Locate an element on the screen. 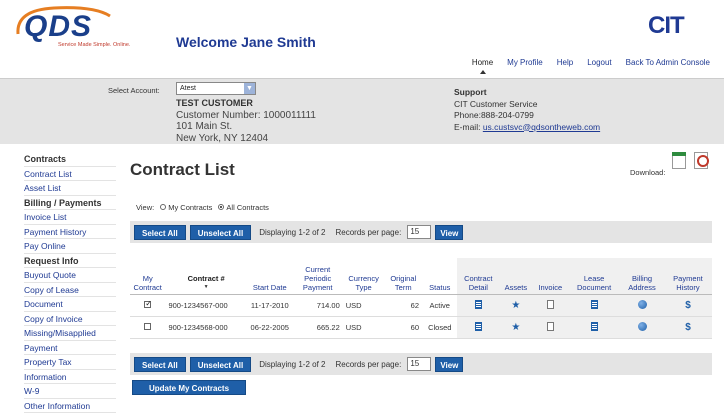 The image size is (724, 414). sidebar-item-buyout-quote: Buyout Quote is located at coordinates (70, 275).